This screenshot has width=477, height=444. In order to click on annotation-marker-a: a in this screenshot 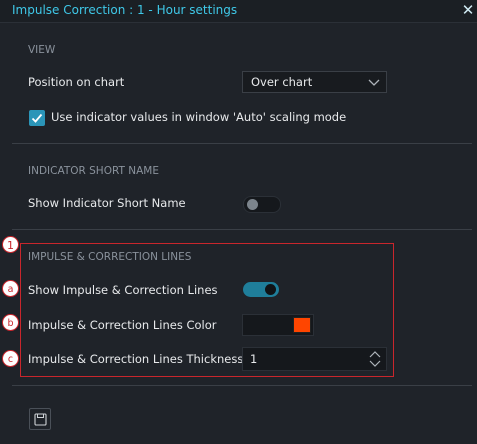, I will do `click(10, 288)`.